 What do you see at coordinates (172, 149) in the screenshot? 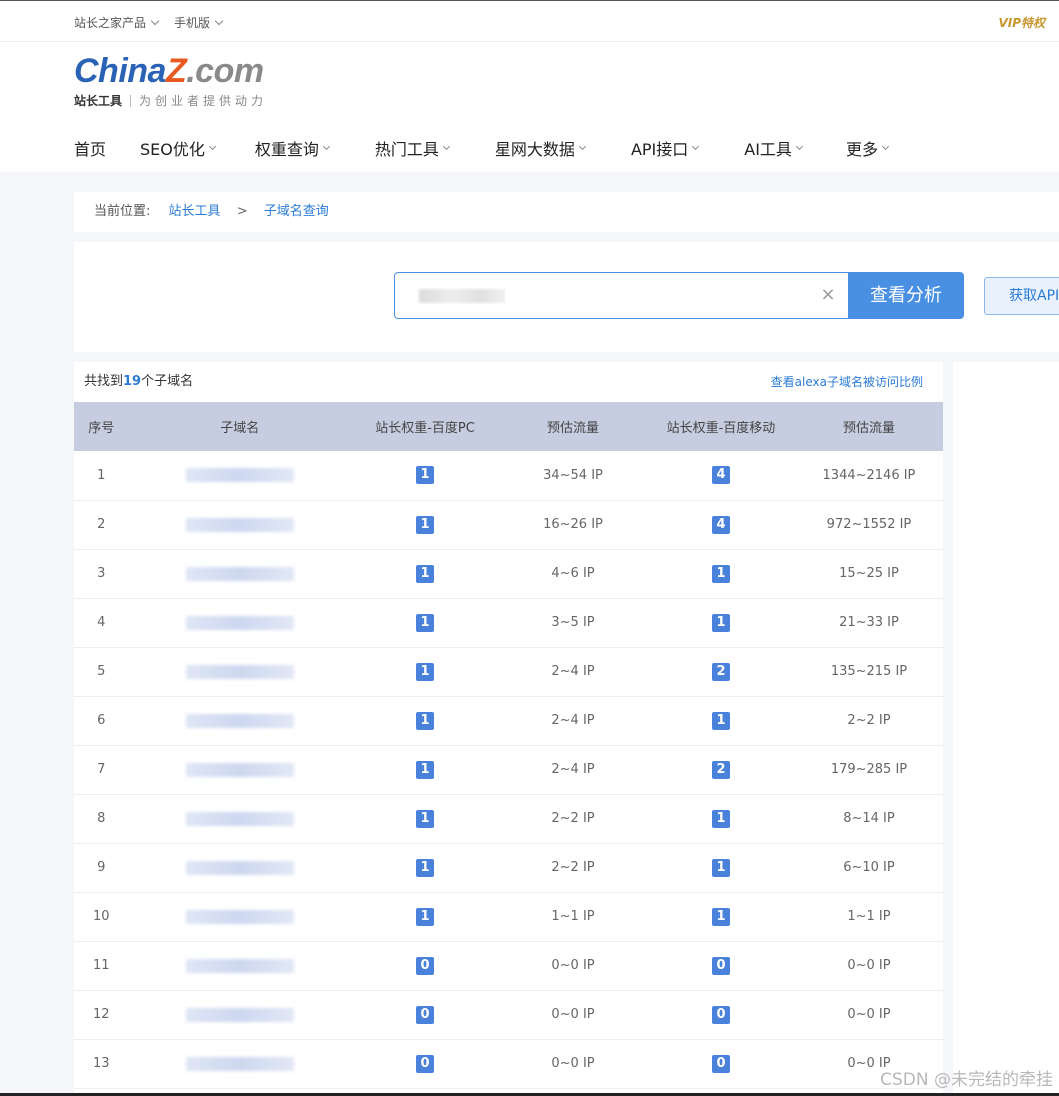
I see `nav-item-label: SEO优化` at bounding box center [172, 149].